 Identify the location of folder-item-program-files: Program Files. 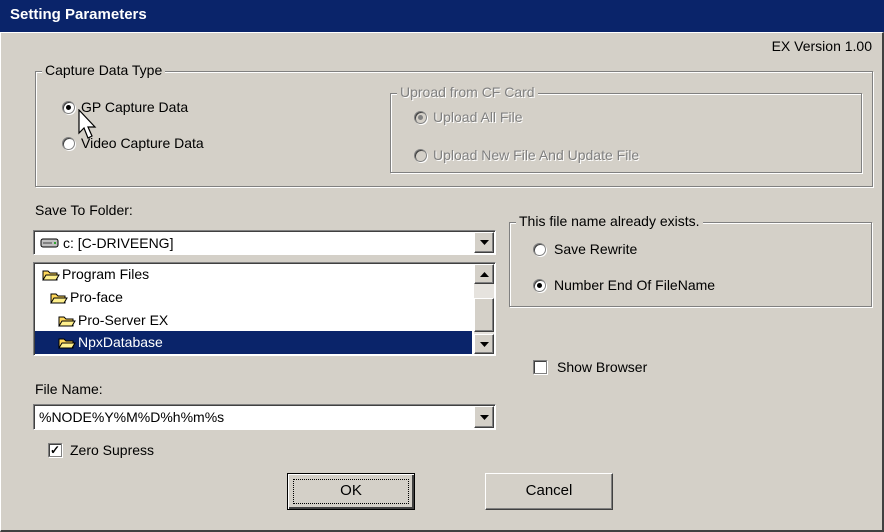
(95, 274).